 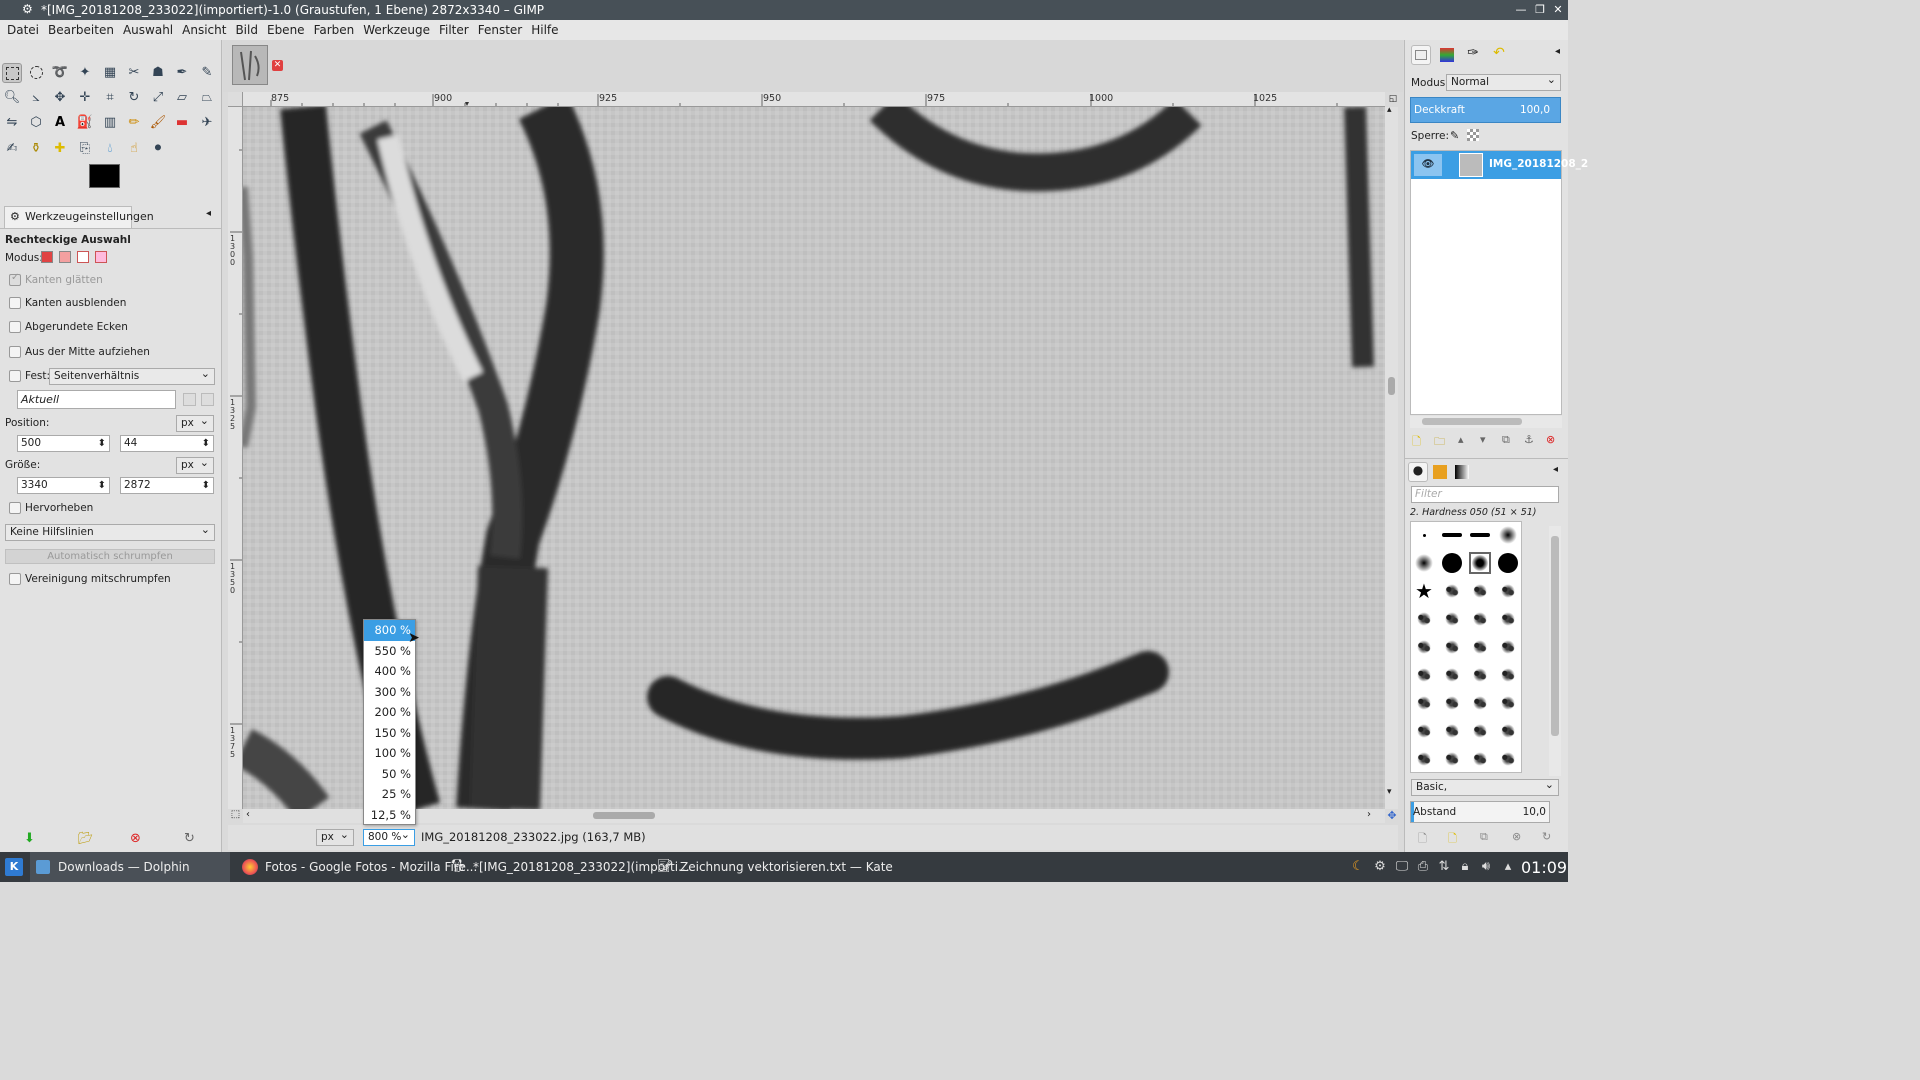 What do you see at coordinates (208, 213) in the screenshot?
I see `panel-config-icon: ◂` at bounding box center [208, 213].